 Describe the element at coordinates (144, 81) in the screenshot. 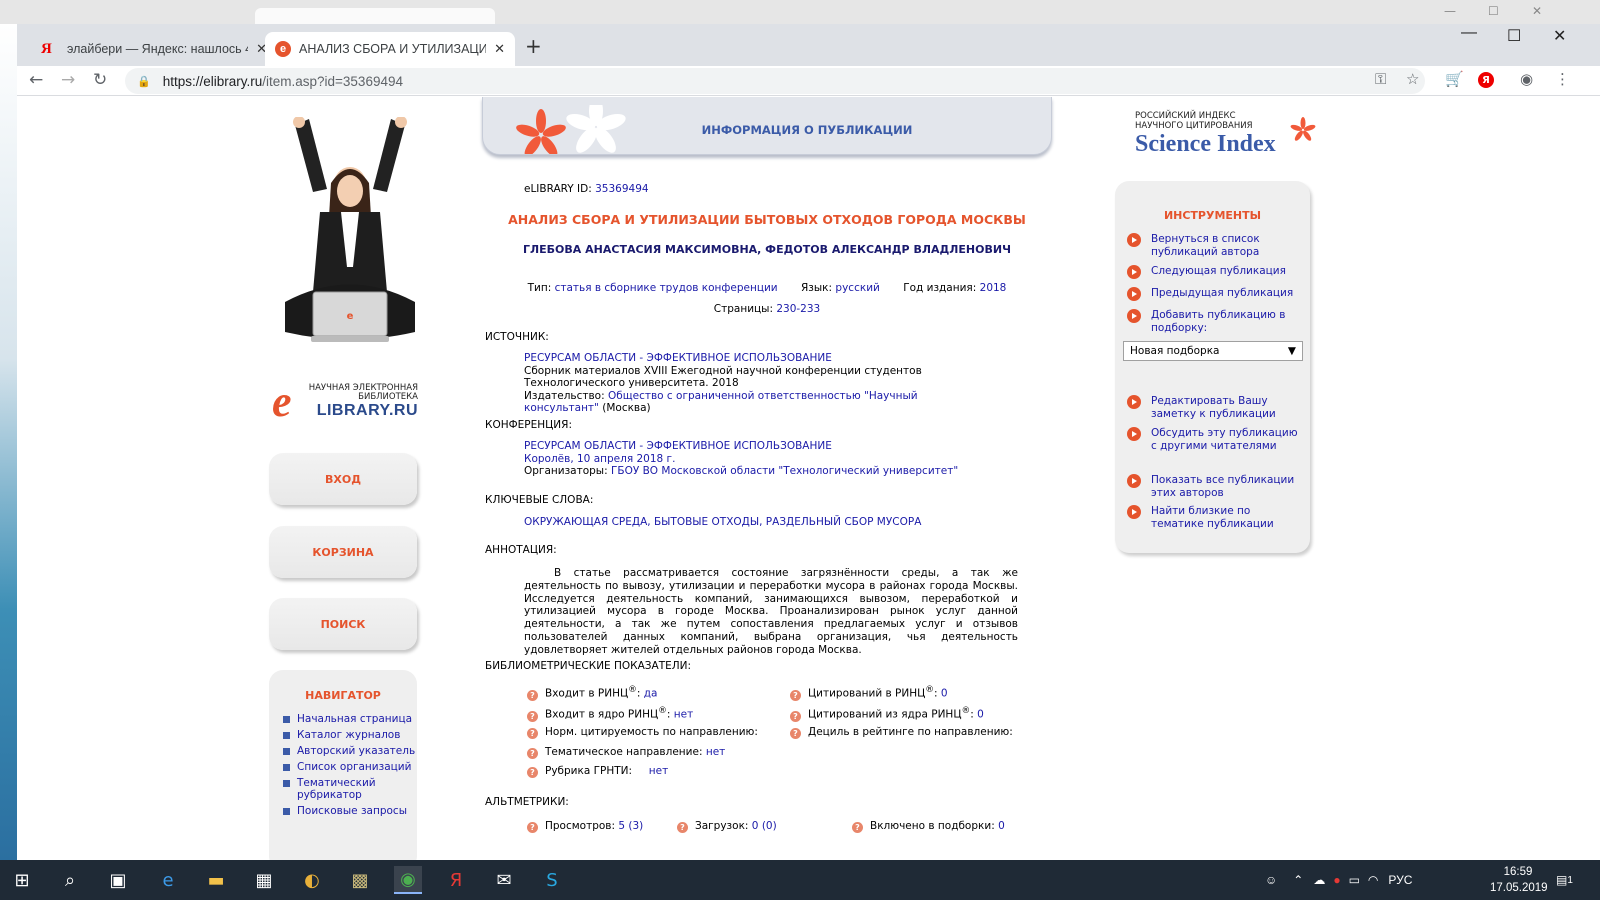

I see `lock-icon: 🔒` at that location.